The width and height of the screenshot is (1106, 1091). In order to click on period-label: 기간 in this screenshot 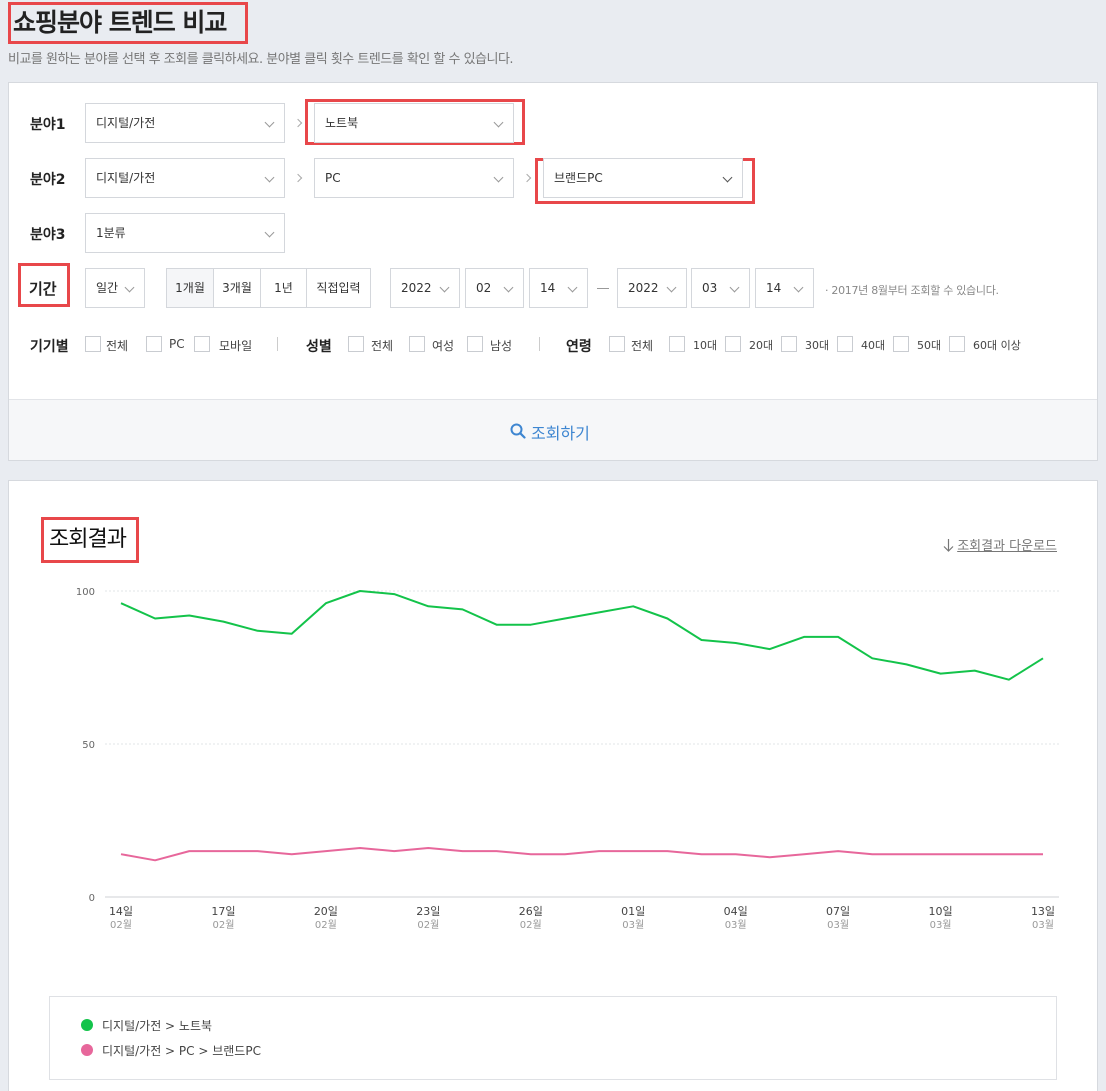, I will do `click(43, 289)`.